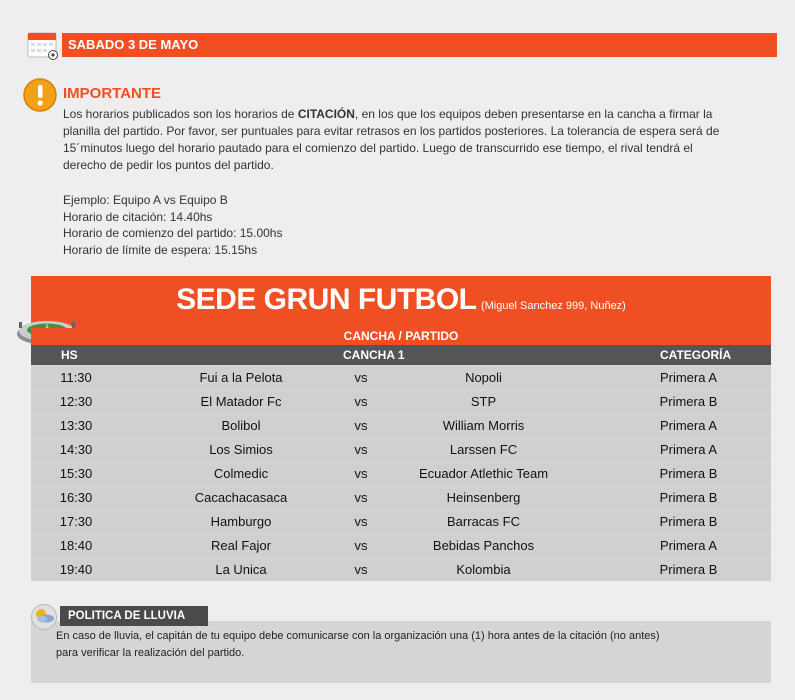 The width and height of the screenshot is (795, 700). I want to click on match-team2: STP, so click(483, 401).